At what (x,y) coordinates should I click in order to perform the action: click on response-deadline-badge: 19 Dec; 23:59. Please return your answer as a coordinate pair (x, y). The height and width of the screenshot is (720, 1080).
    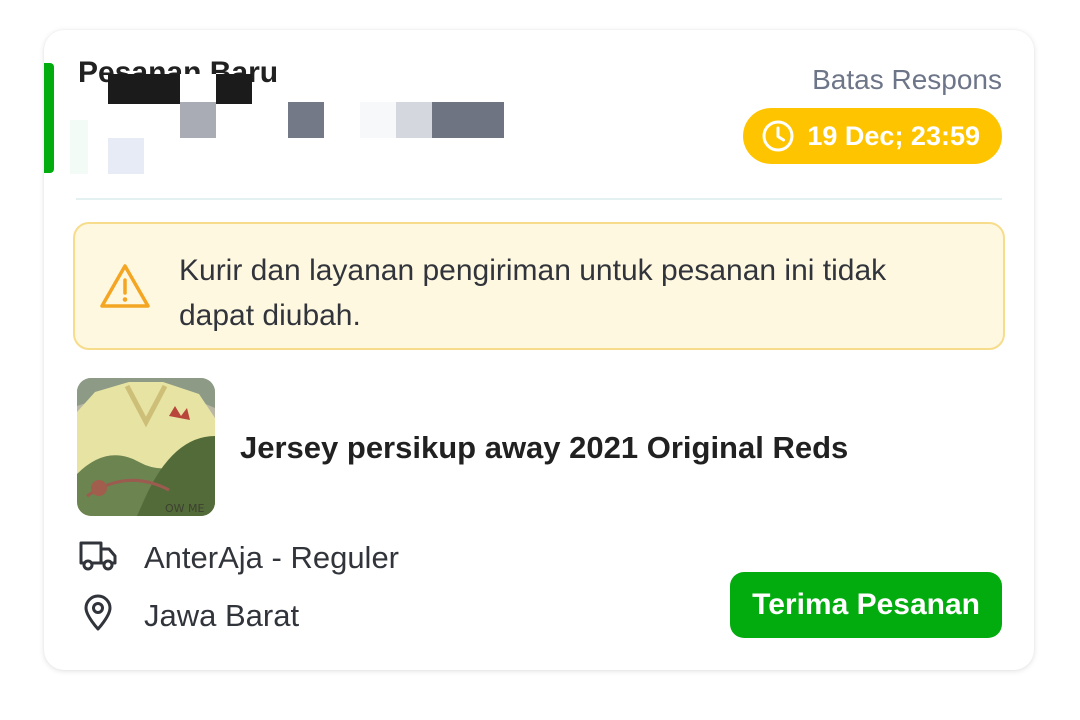
    Looking at the image, I should click on (872, 136).